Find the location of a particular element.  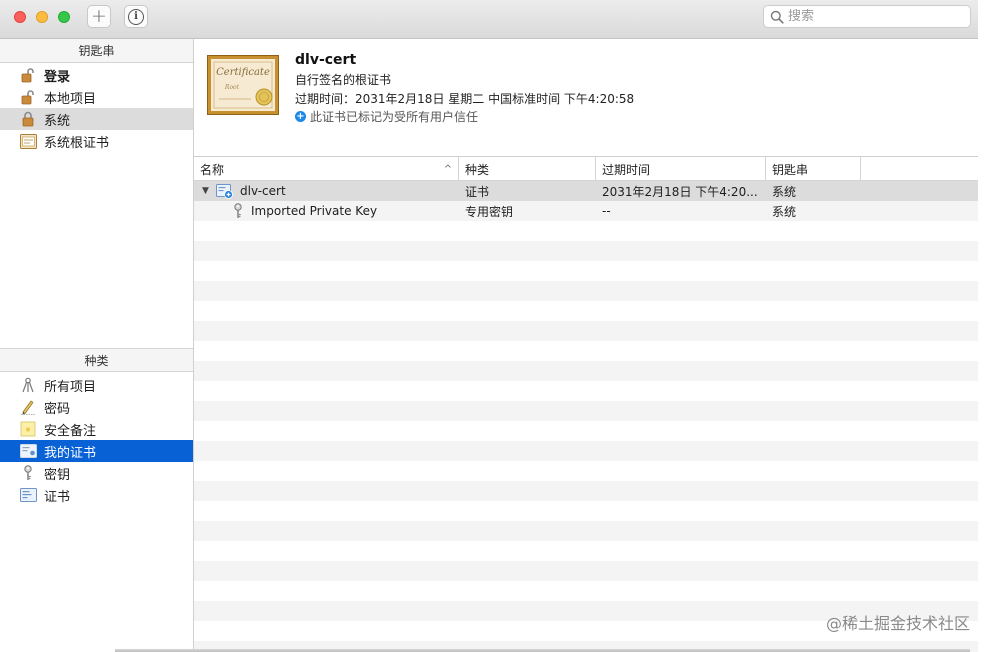

sidebar-item-label: 密码 is located at coordinates (57, 409).